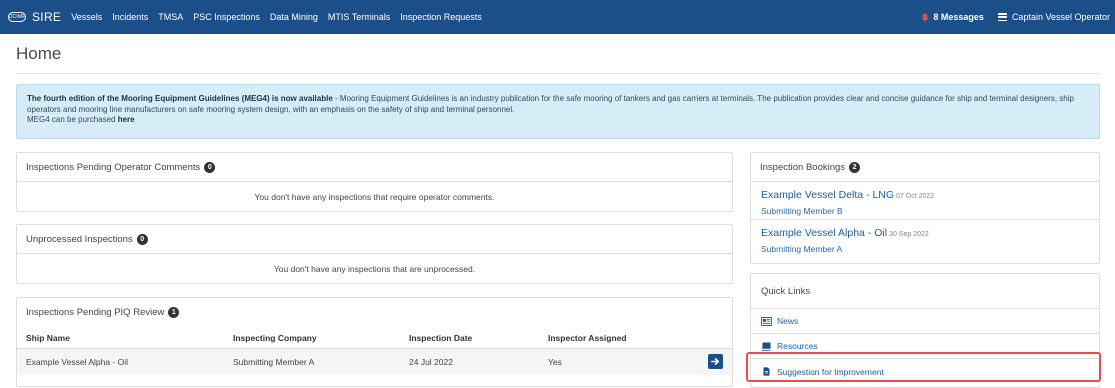 The height and width of the screenshot is (388, 1115). What do you see at coordinates (558, 73) in the screenshot?
I see `title-divider` at bounding box center [558, 73].